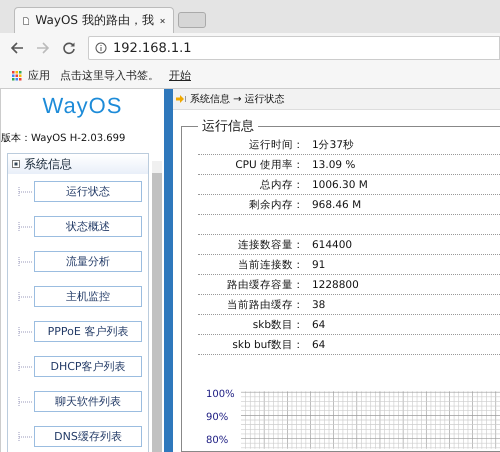  What do you see at coordinates (340, 184) in the screenshot?
I see `field-value: 1006.30 M` at bounding box center [340, 184].